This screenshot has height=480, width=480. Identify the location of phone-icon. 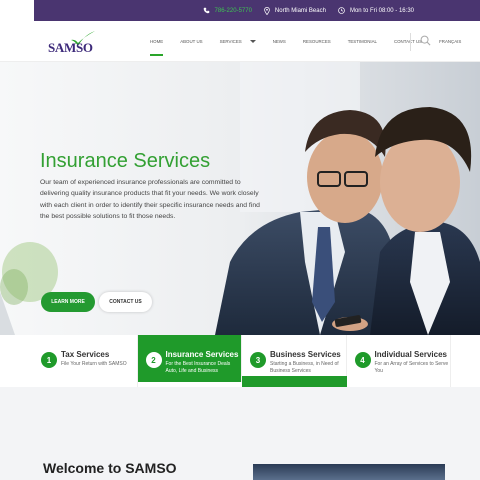
(206, 10).